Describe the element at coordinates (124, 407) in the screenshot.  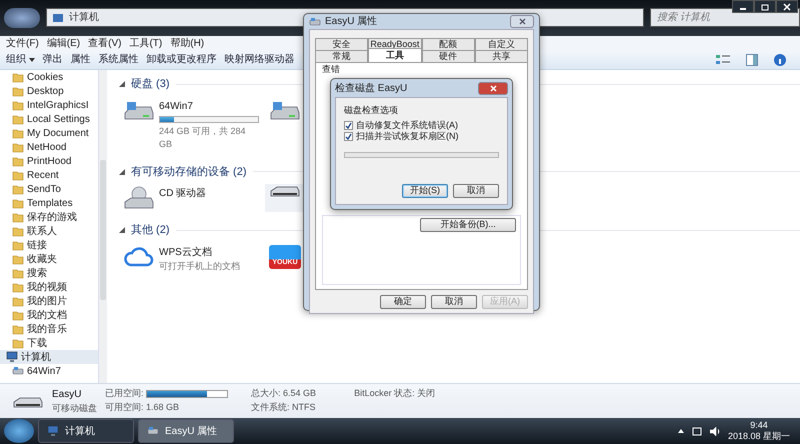
I see `field-label: 可用空间:` at that location.